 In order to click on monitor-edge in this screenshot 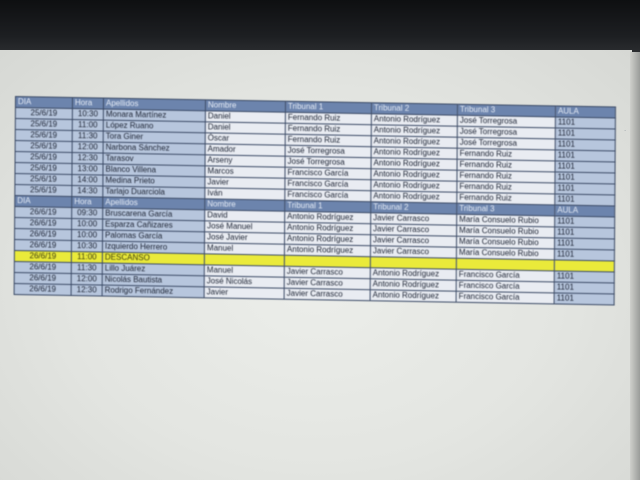, I will do `click(635, 266)`.